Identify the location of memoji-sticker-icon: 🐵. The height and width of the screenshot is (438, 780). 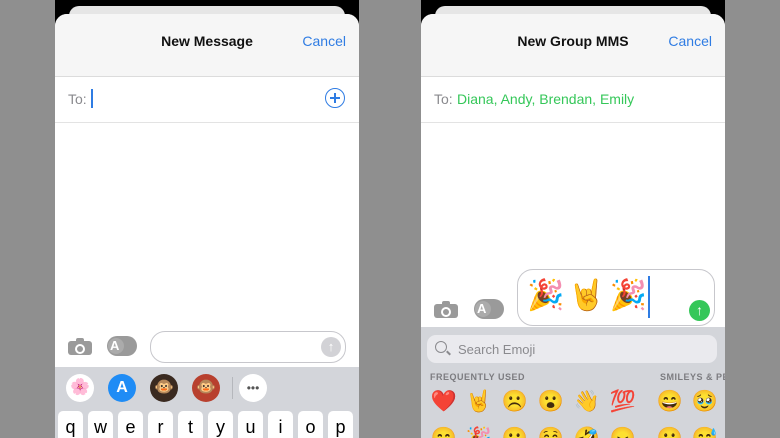
(206, 388).